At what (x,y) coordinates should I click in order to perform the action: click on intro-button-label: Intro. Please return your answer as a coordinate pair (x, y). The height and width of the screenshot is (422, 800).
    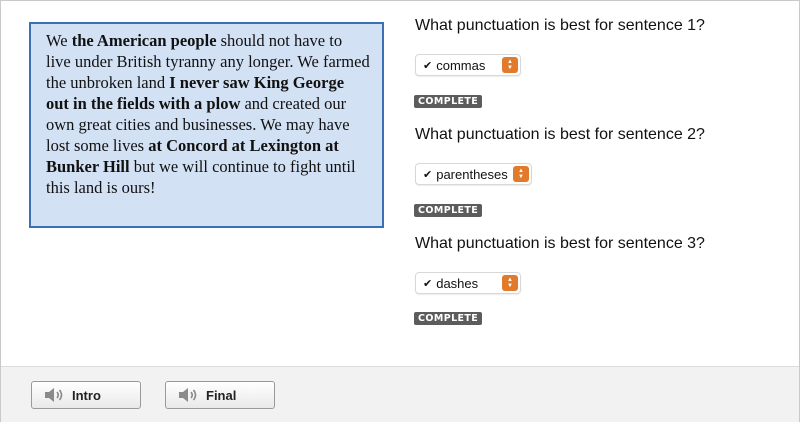
    Looking at the image, I should click on (86, 395).